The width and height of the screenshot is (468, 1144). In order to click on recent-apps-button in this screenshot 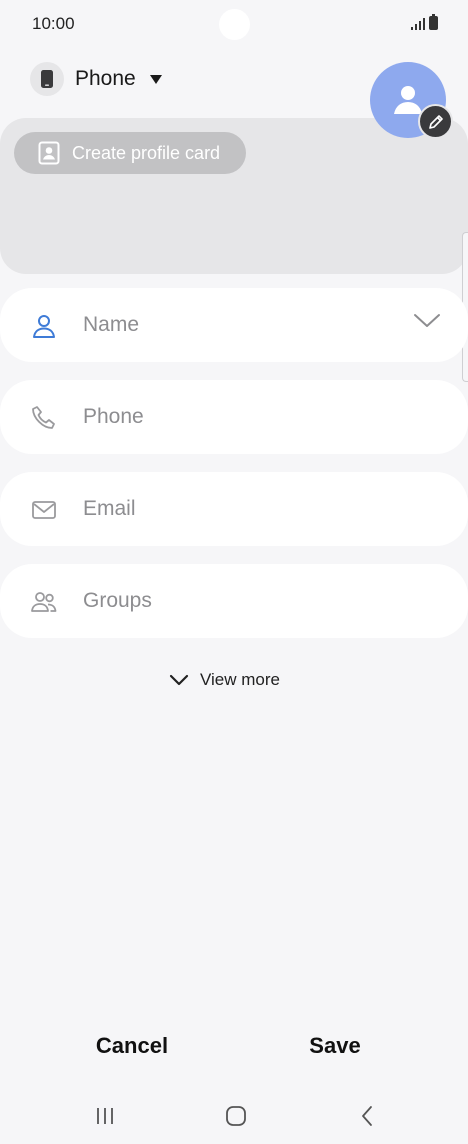, I will do `click(105, 1116)`.